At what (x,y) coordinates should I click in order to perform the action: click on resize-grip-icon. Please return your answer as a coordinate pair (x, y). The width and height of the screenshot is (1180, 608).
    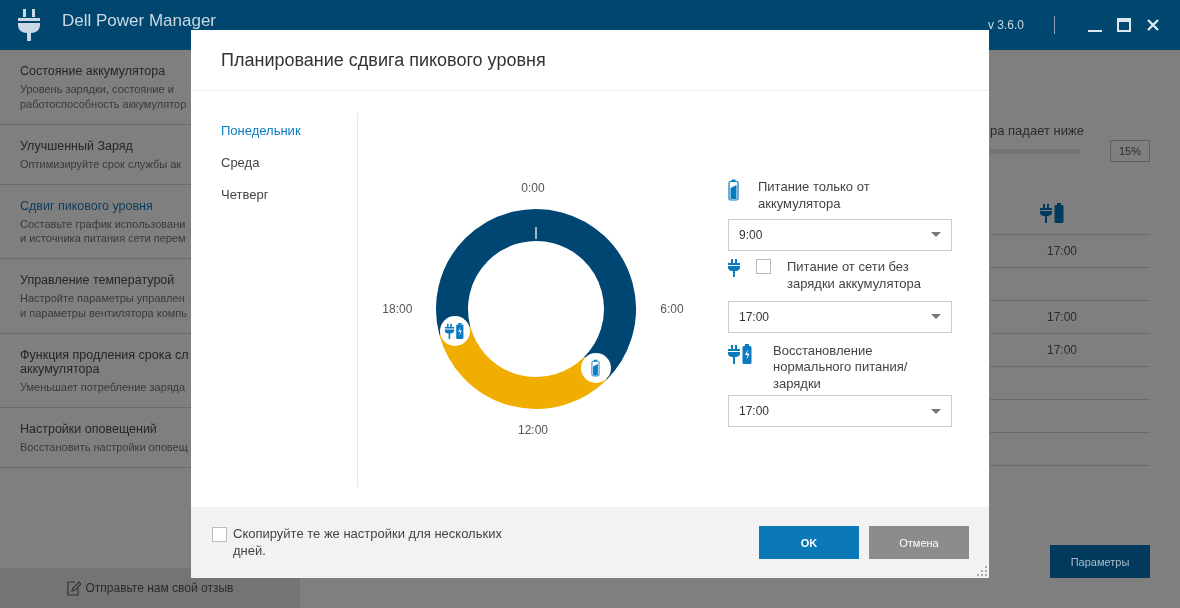
    Looking at the image, I should click on (982, 571).